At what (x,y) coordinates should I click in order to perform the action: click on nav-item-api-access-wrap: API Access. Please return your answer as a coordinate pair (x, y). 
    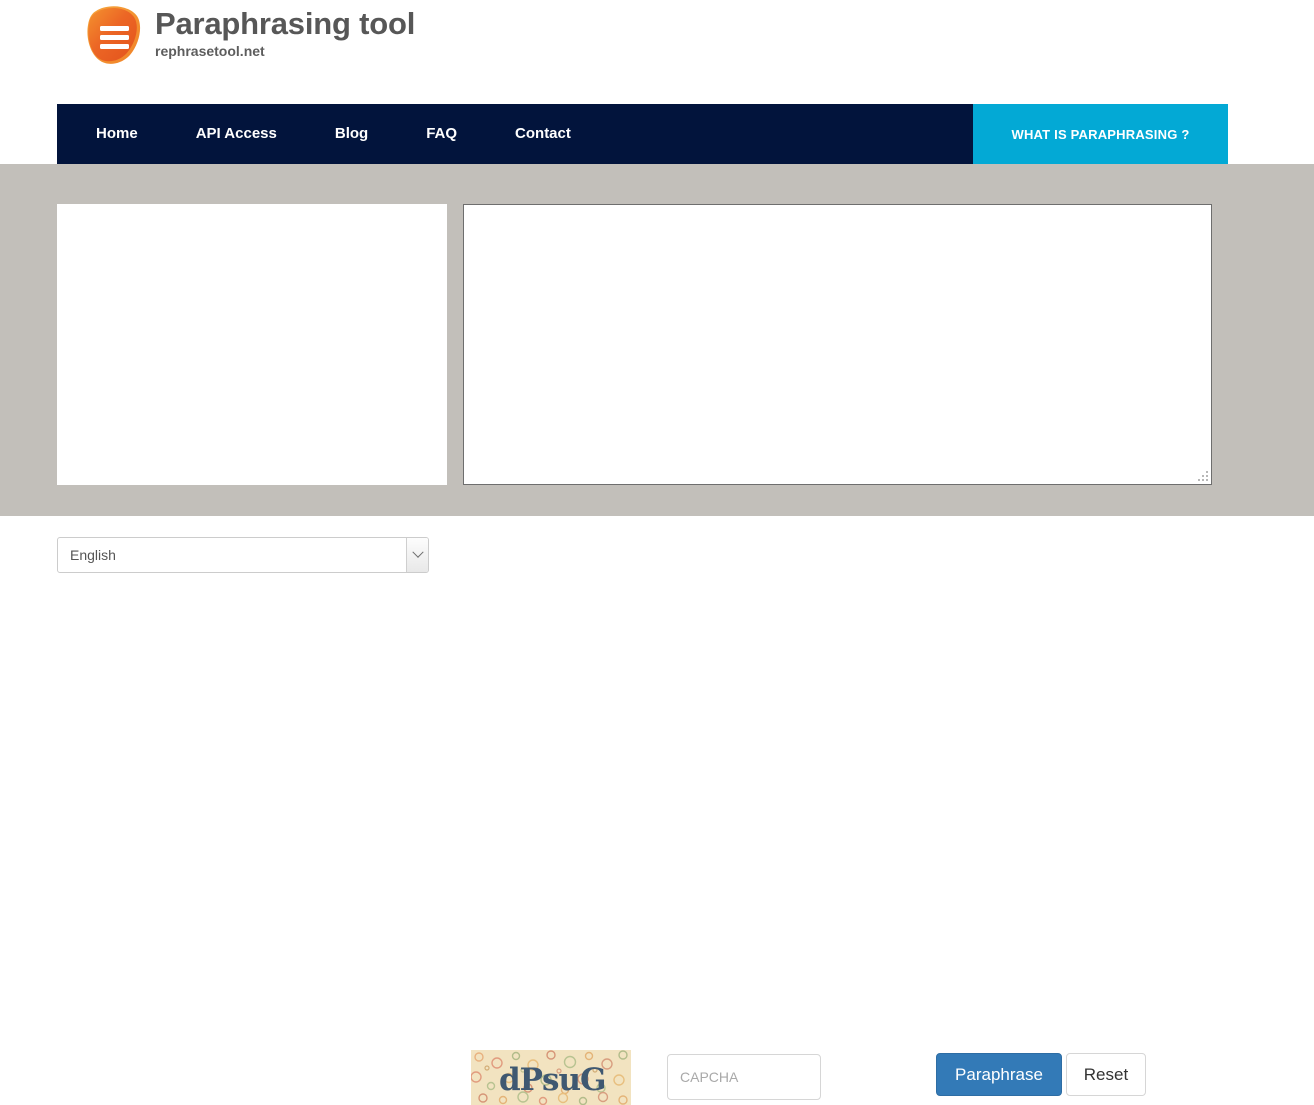
    Looking at the image, I should click on (236, 134).